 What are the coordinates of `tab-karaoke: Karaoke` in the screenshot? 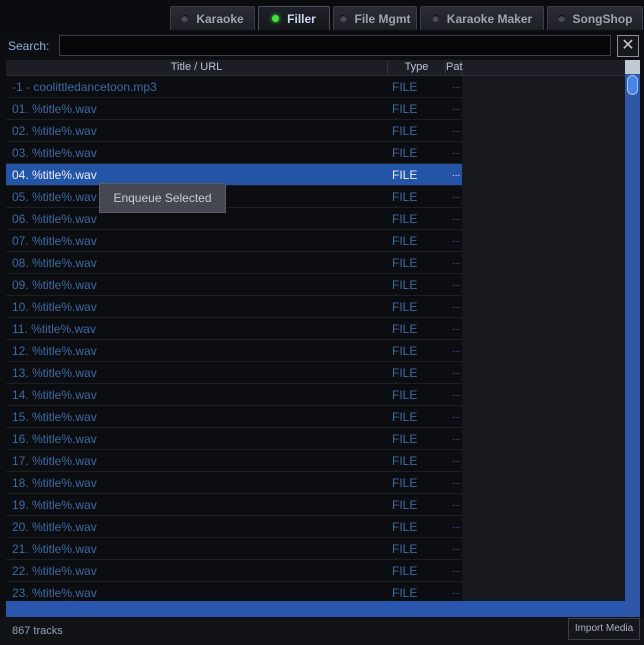 It's located at (212, 18).